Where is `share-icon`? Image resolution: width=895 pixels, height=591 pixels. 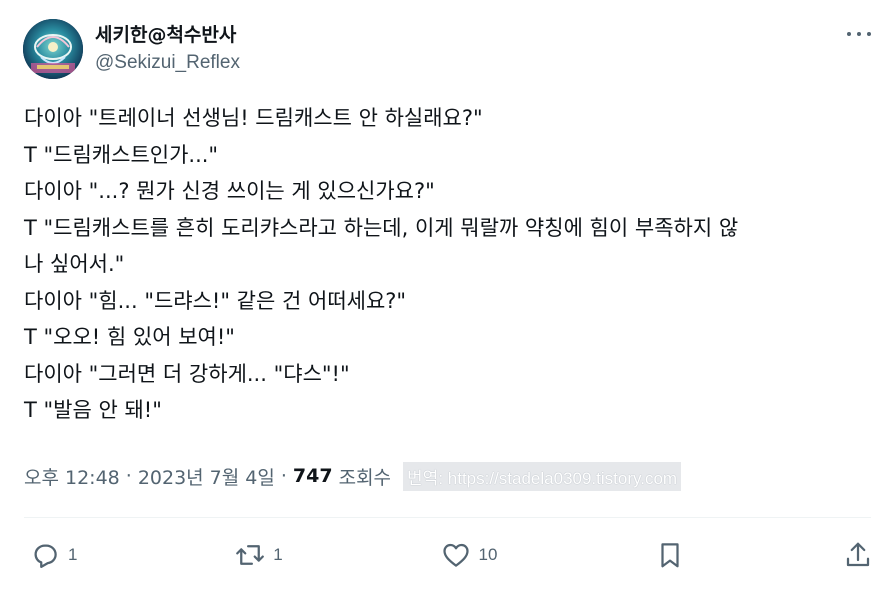 share-icon is located at coordinates (858, 554).